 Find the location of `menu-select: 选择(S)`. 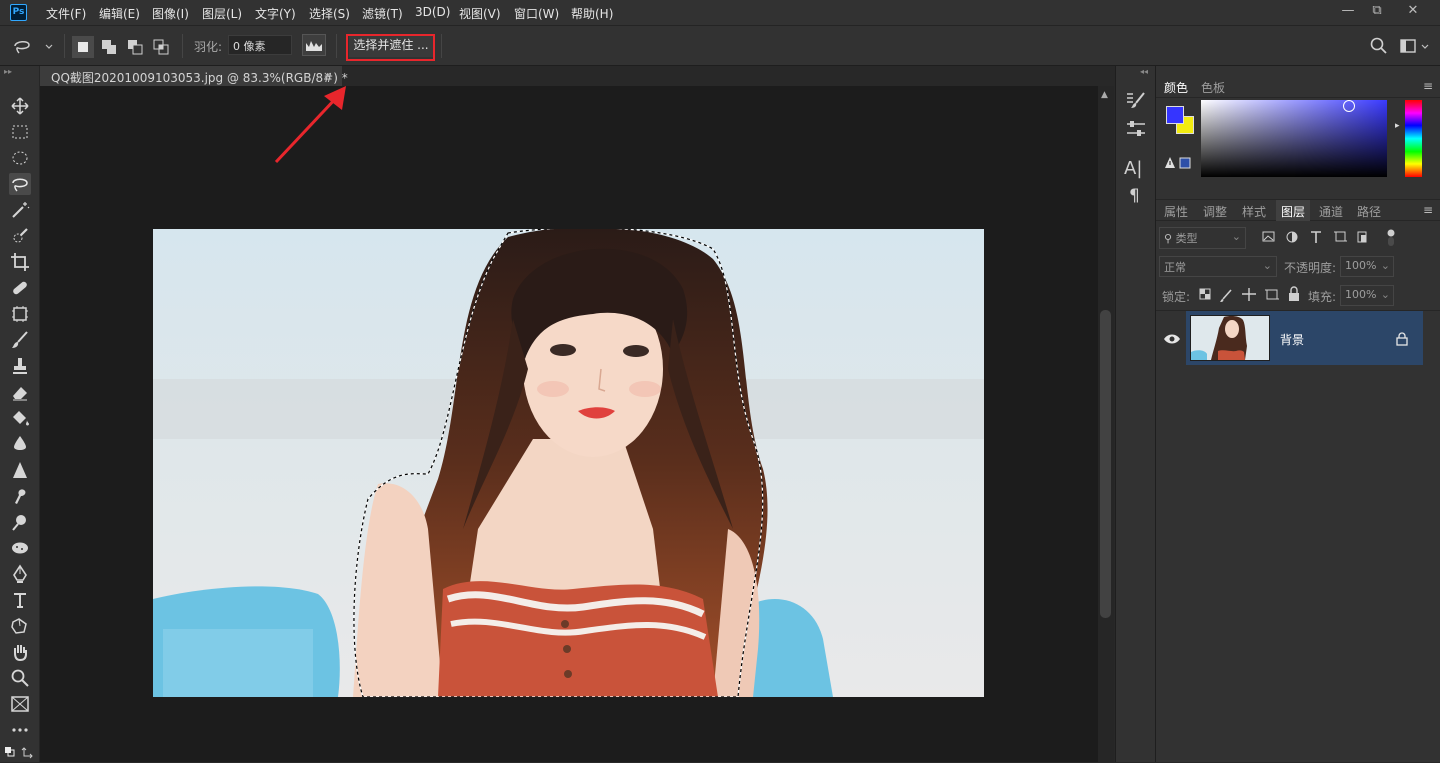

menu-select: 选择(S) is located at coordinates (329, 13).